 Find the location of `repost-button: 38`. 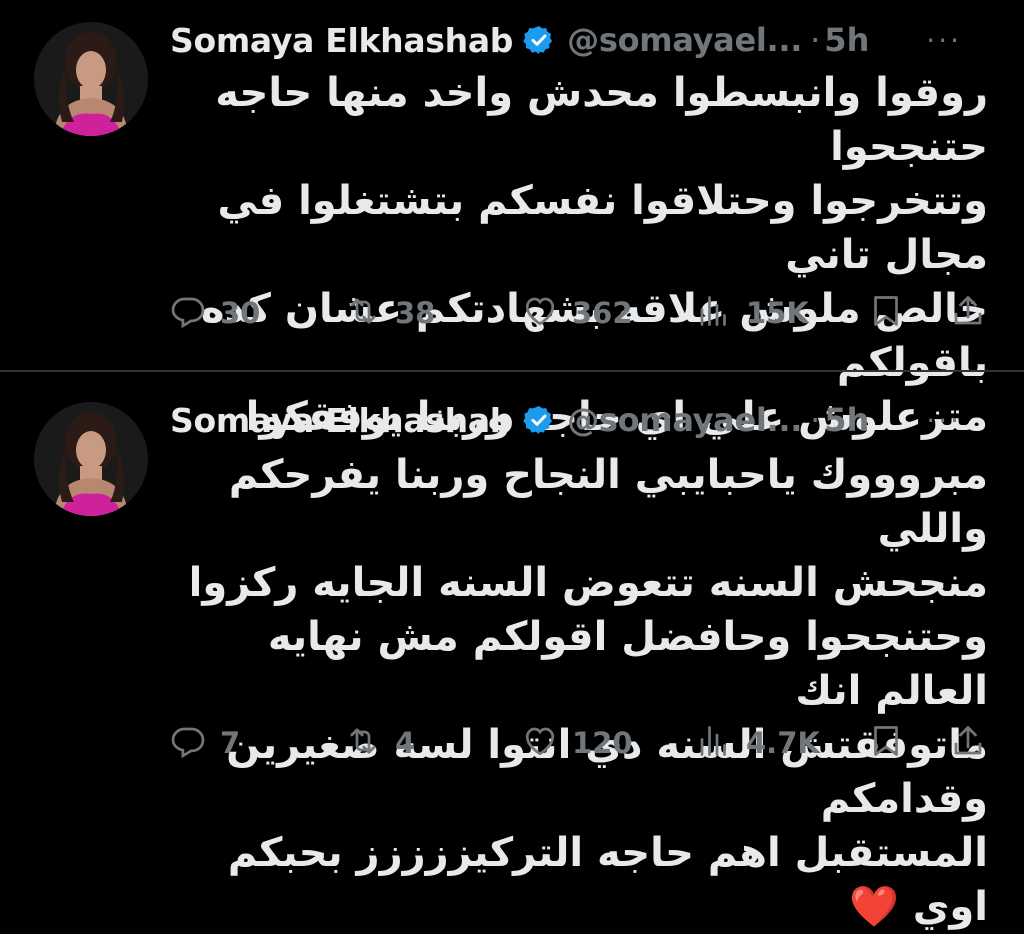

repost-button: 38 is located at coordinates (390, 313).